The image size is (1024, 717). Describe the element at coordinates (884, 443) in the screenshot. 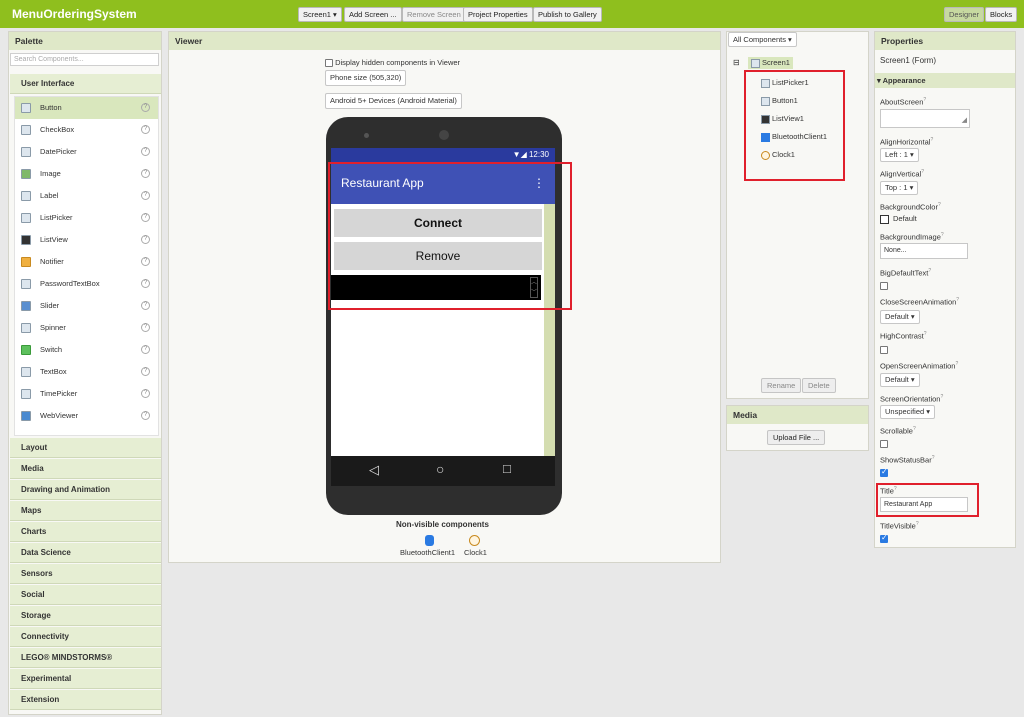

I see `scrollable-checkbox` at that location.